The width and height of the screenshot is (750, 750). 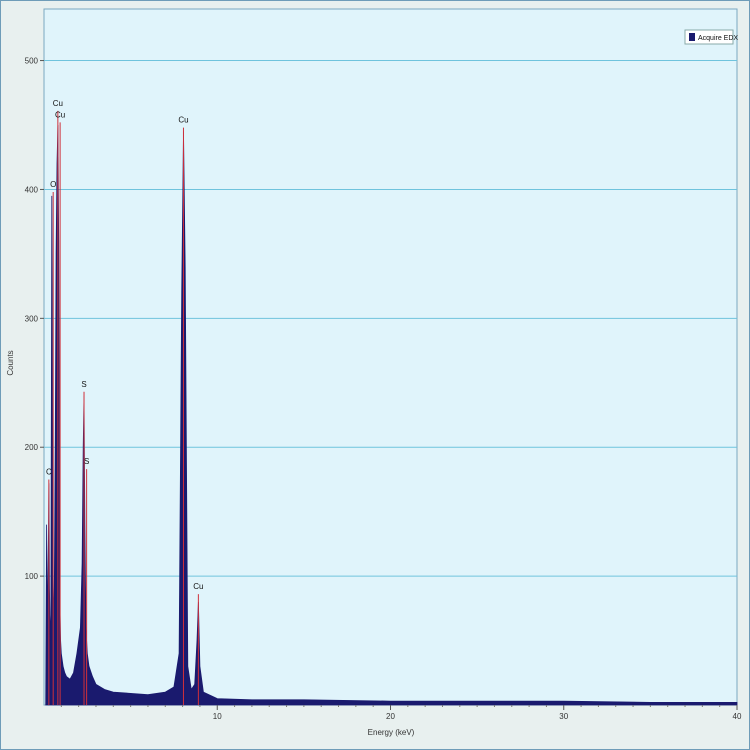 I want to click on peak-label: C, so click(x=49, y=471).